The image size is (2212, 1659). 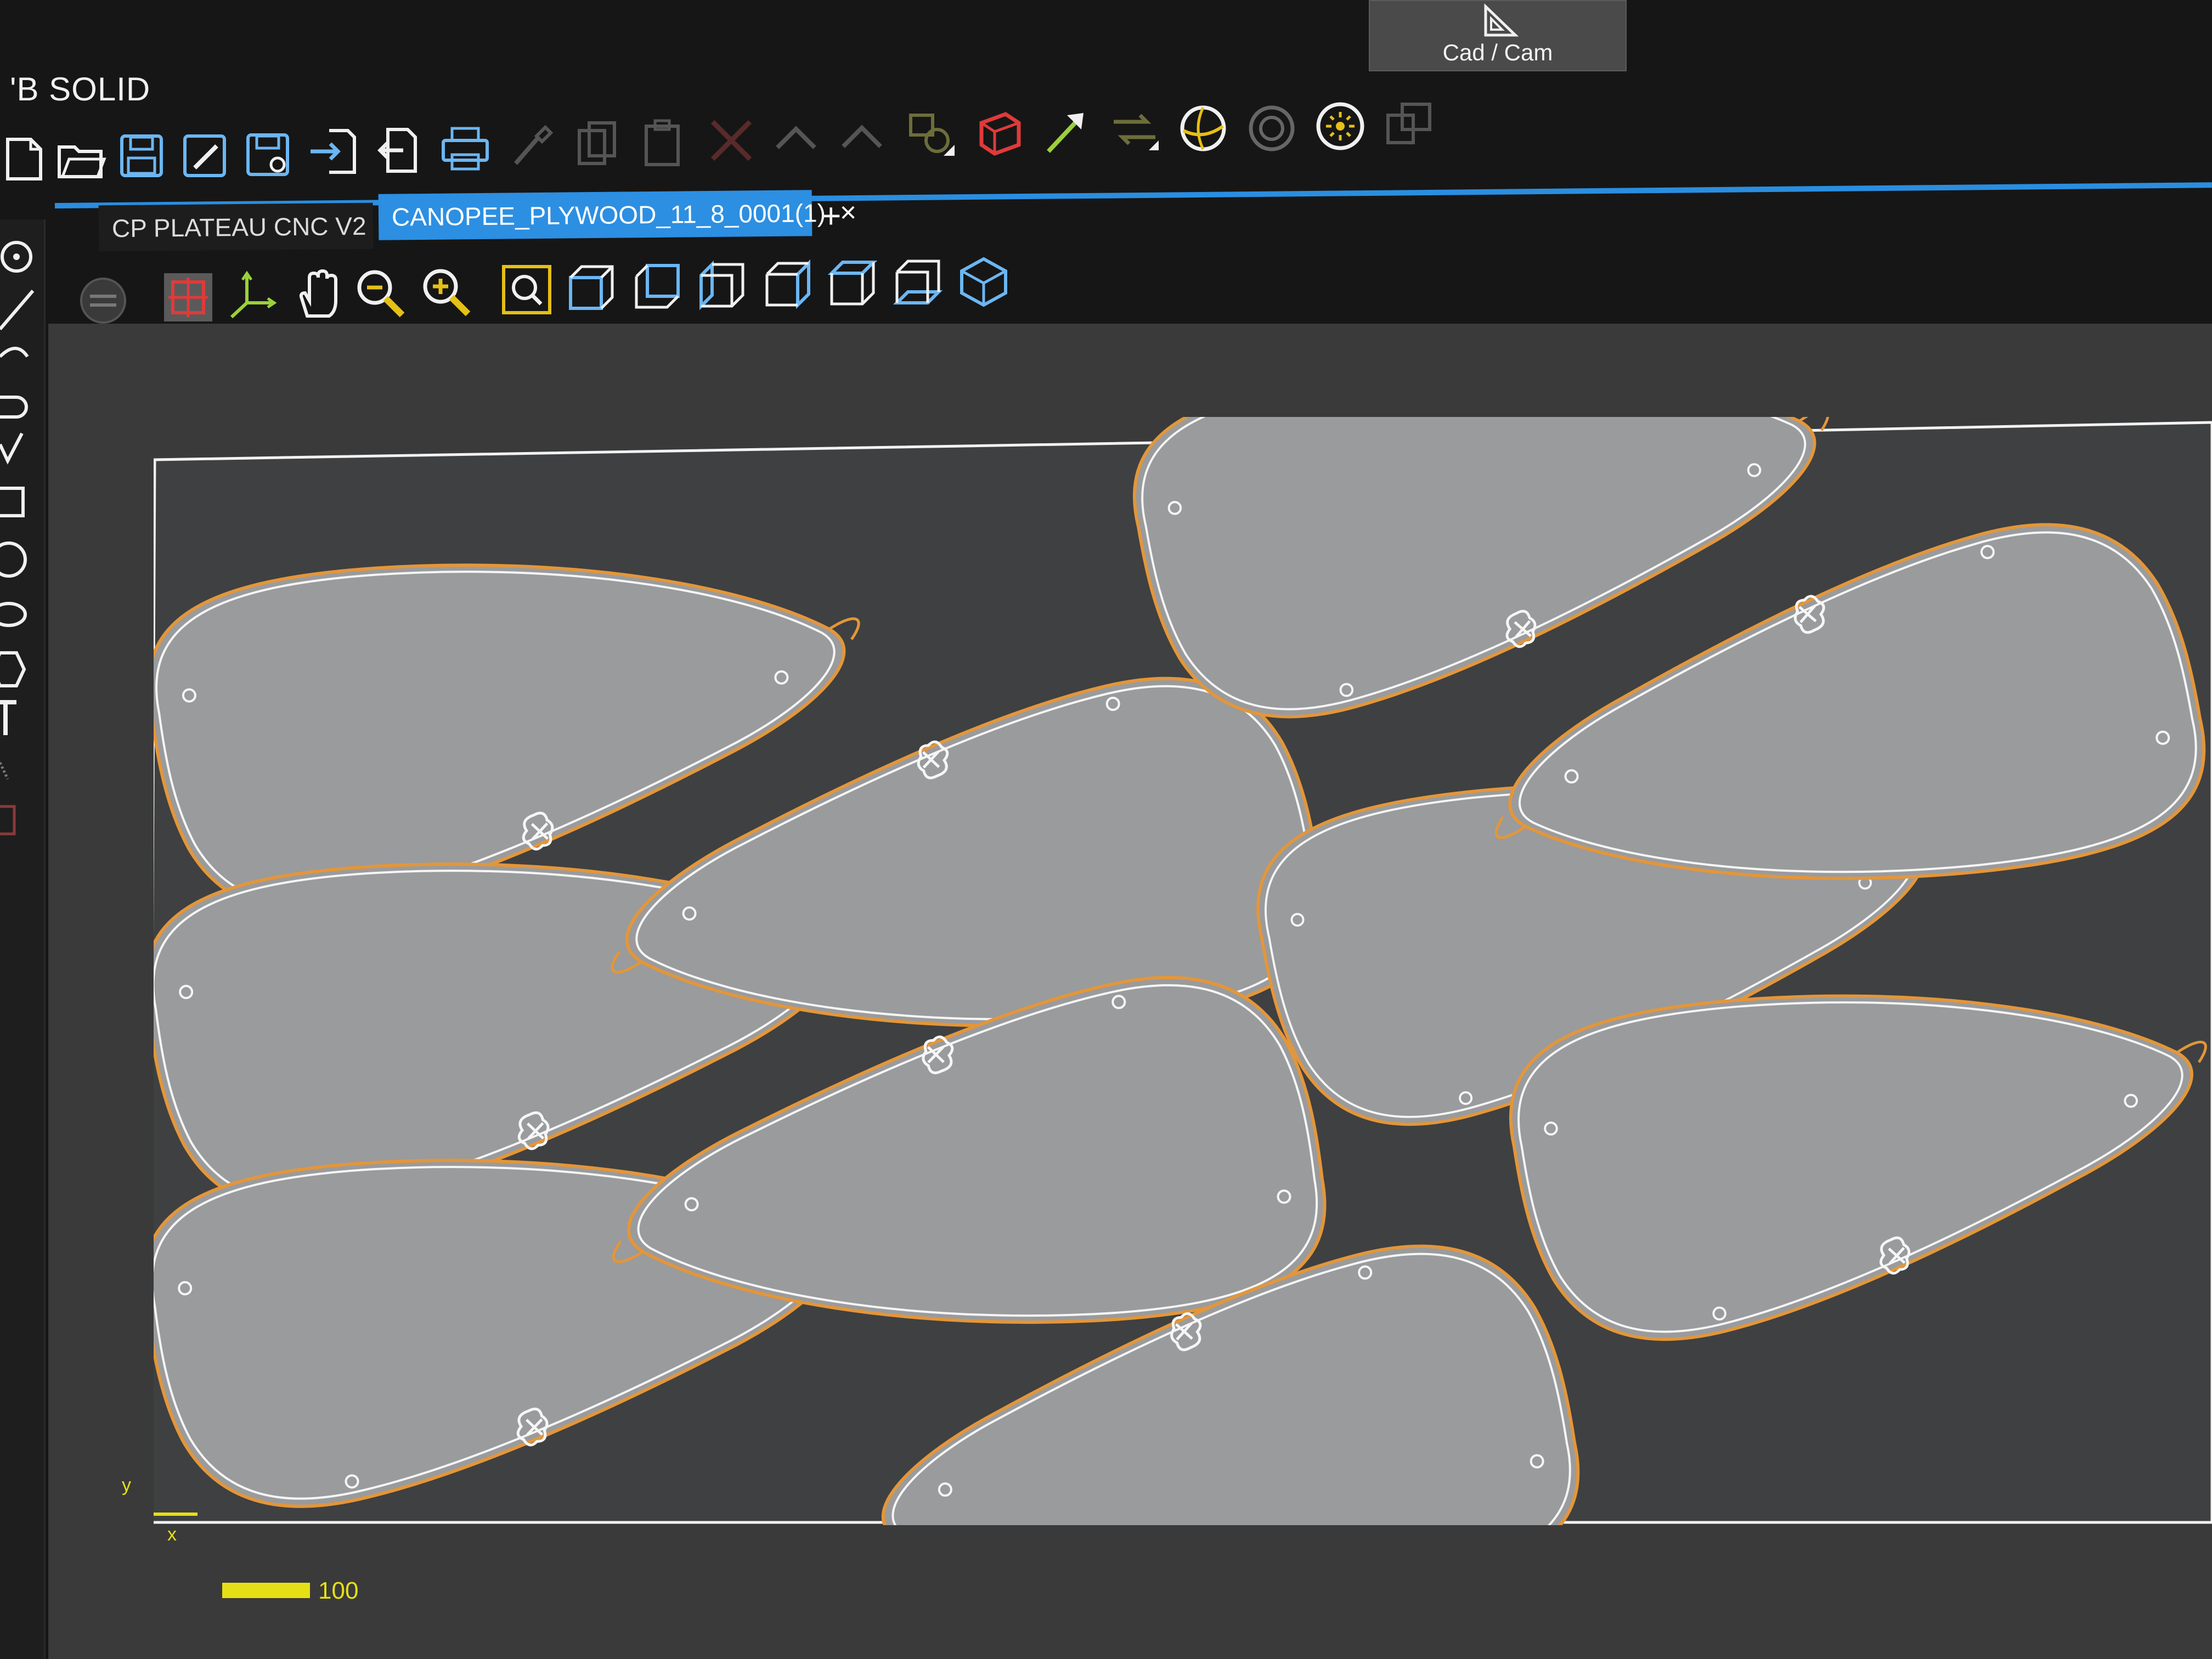 What do you see at coordinates (4, 770) in the screenshot?
I see `dimension-tool-icon` at bounding box center [4, 770].